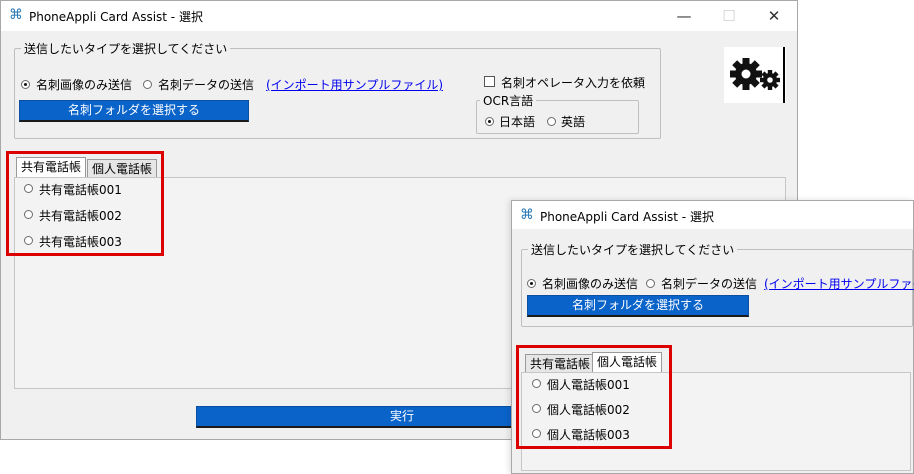  What do you see at coordinates (684, 16) in the screenshot?
I see `minimize-button: —` at bounding box center [684, 16].